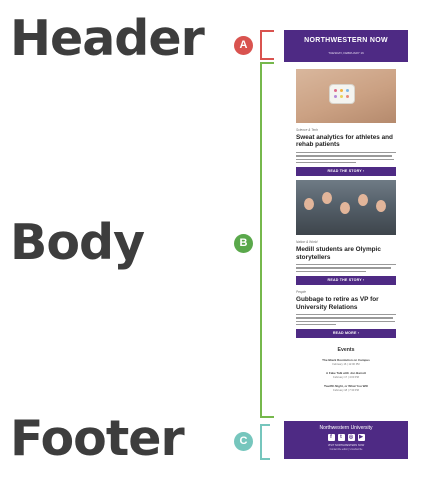 The width and height of the screenshot is (431, 477). What do you see at coordinates (243, 243) in the screenshot?
I see `marker-b: B` at bounding box center [243, 243].